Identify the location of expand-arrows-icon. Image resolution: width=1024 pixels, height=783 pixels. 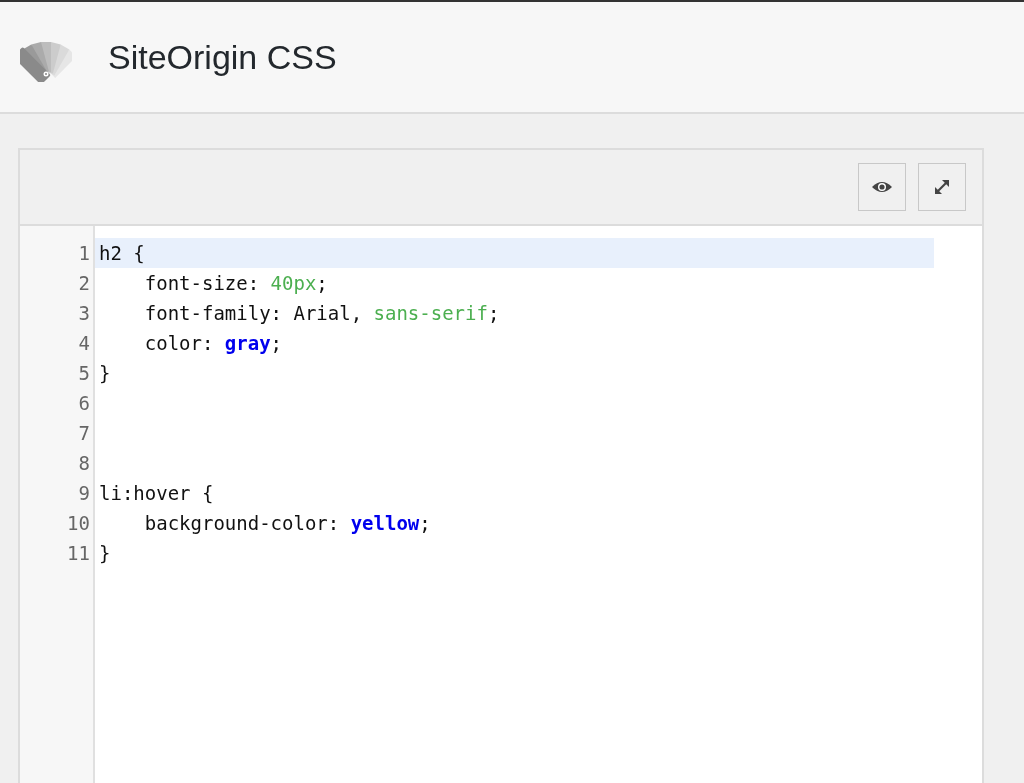
(942, 187).